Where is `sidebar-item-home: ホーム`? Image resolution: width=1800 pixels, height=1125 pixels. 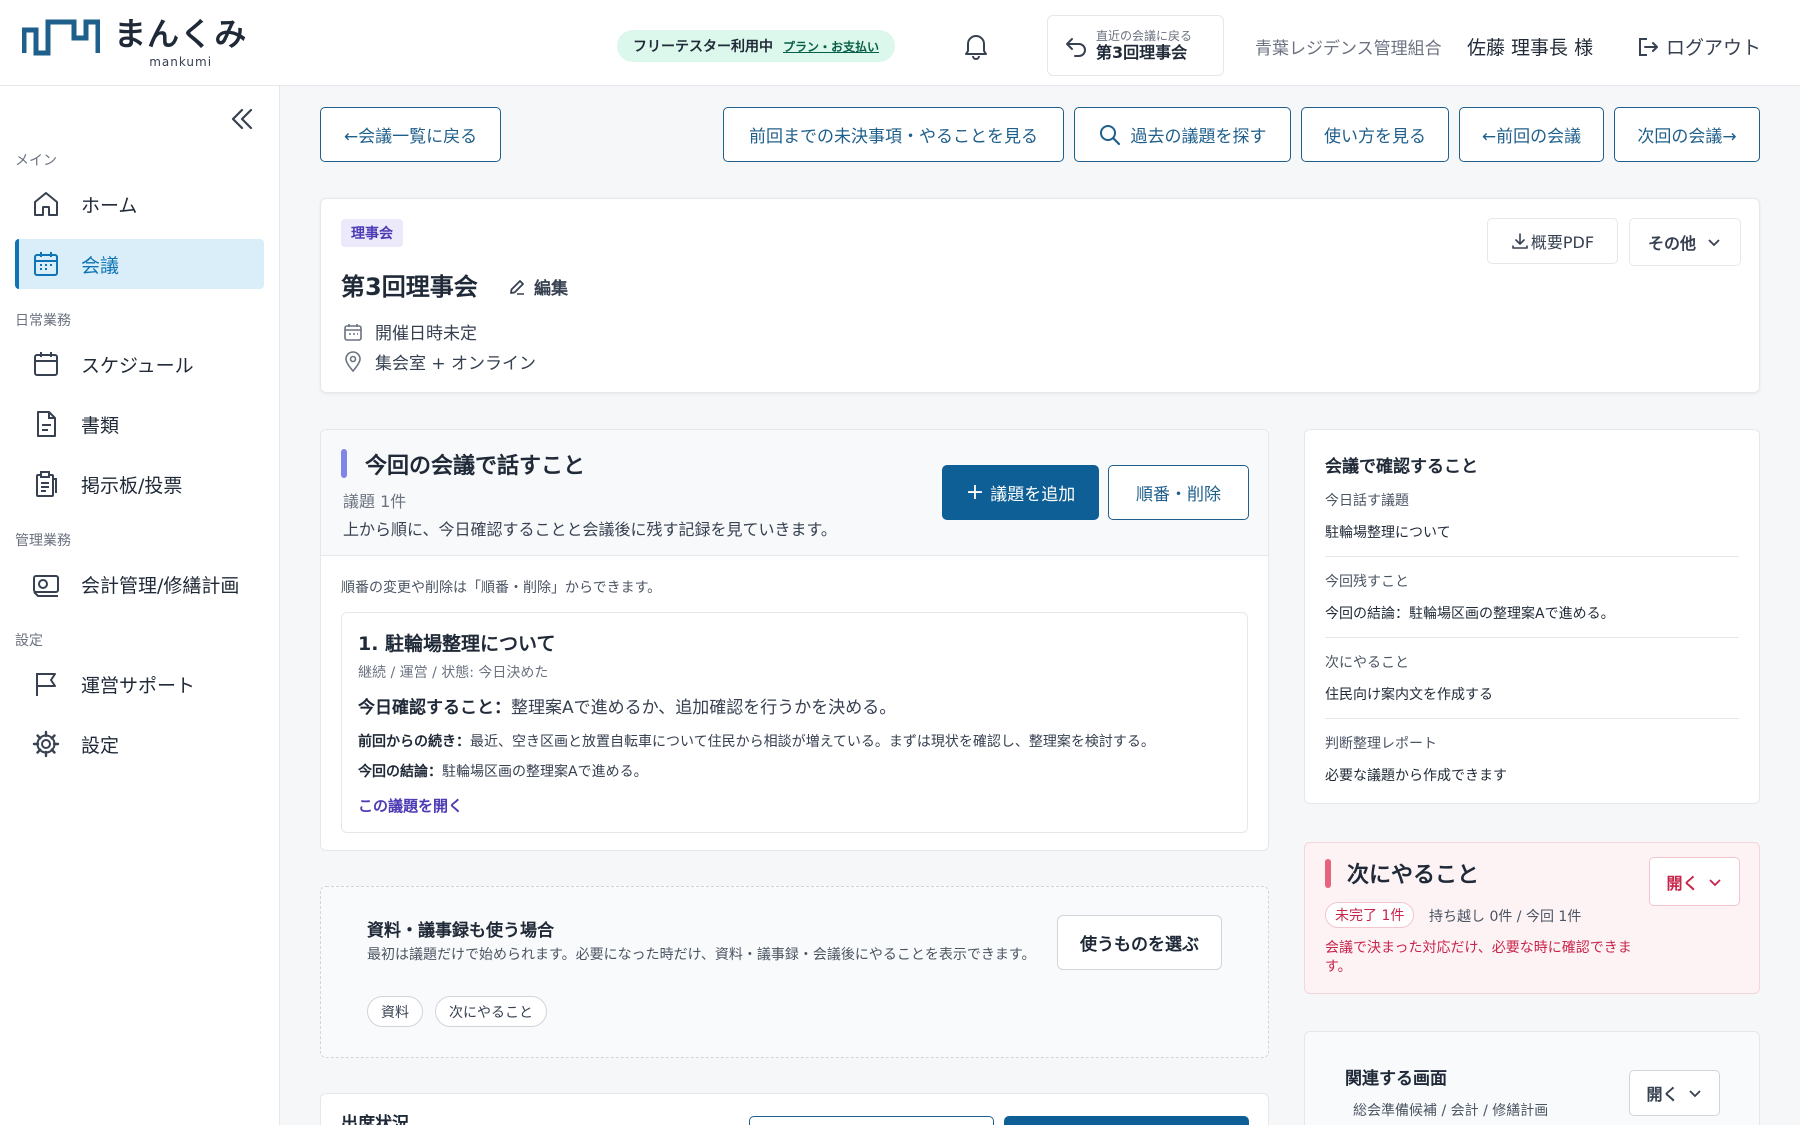 sidebar-item-home: ホーム is located at coordinates (139, 204).